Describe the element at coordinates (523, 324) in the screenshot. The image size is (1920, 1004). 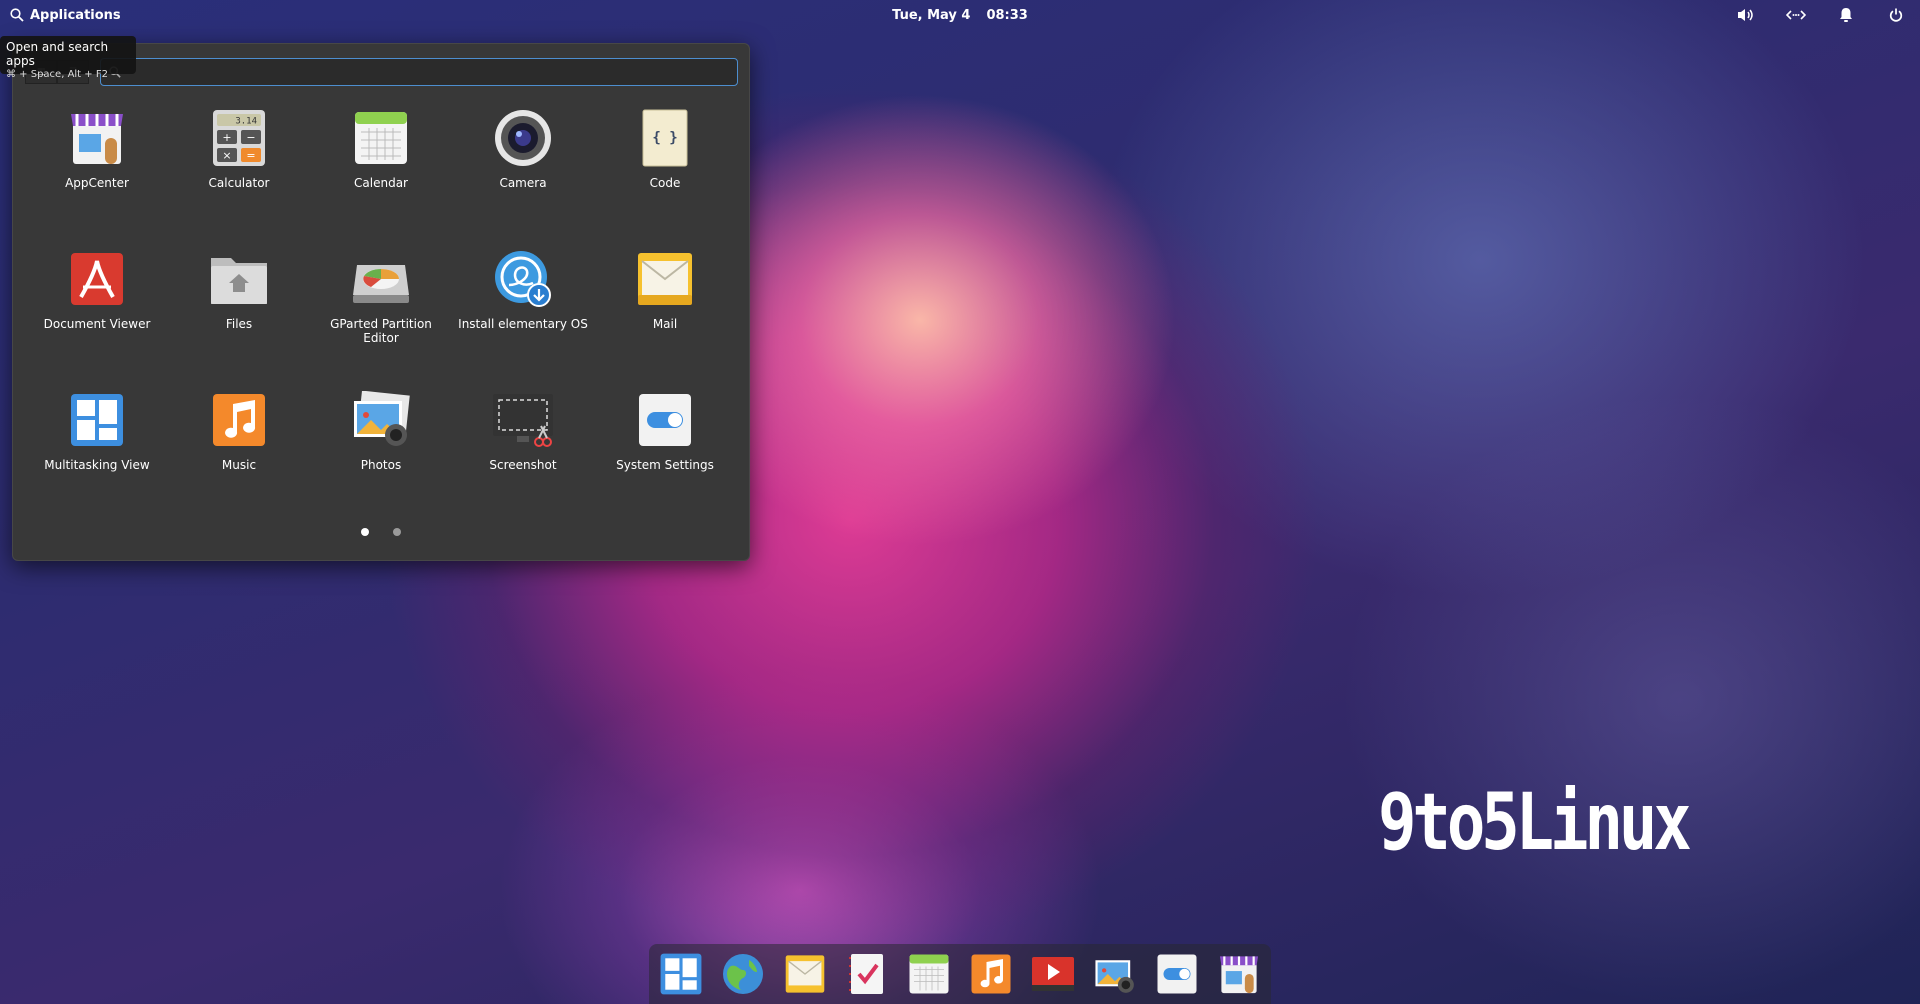
I see `app-label: Install elementary OS` at that location.